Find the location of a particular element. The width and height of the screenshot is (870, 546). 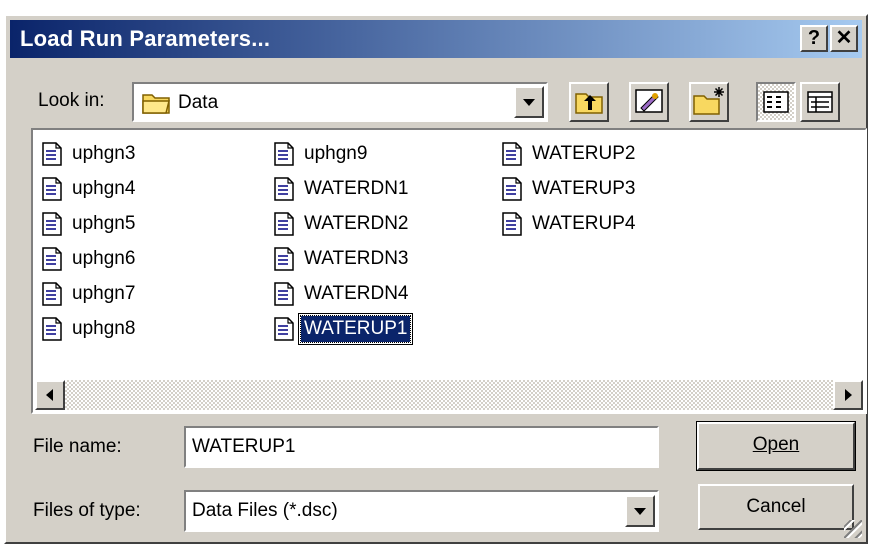

title-bar: Load Run Parameters... ? ✕ is located at coordinates (436, 39).